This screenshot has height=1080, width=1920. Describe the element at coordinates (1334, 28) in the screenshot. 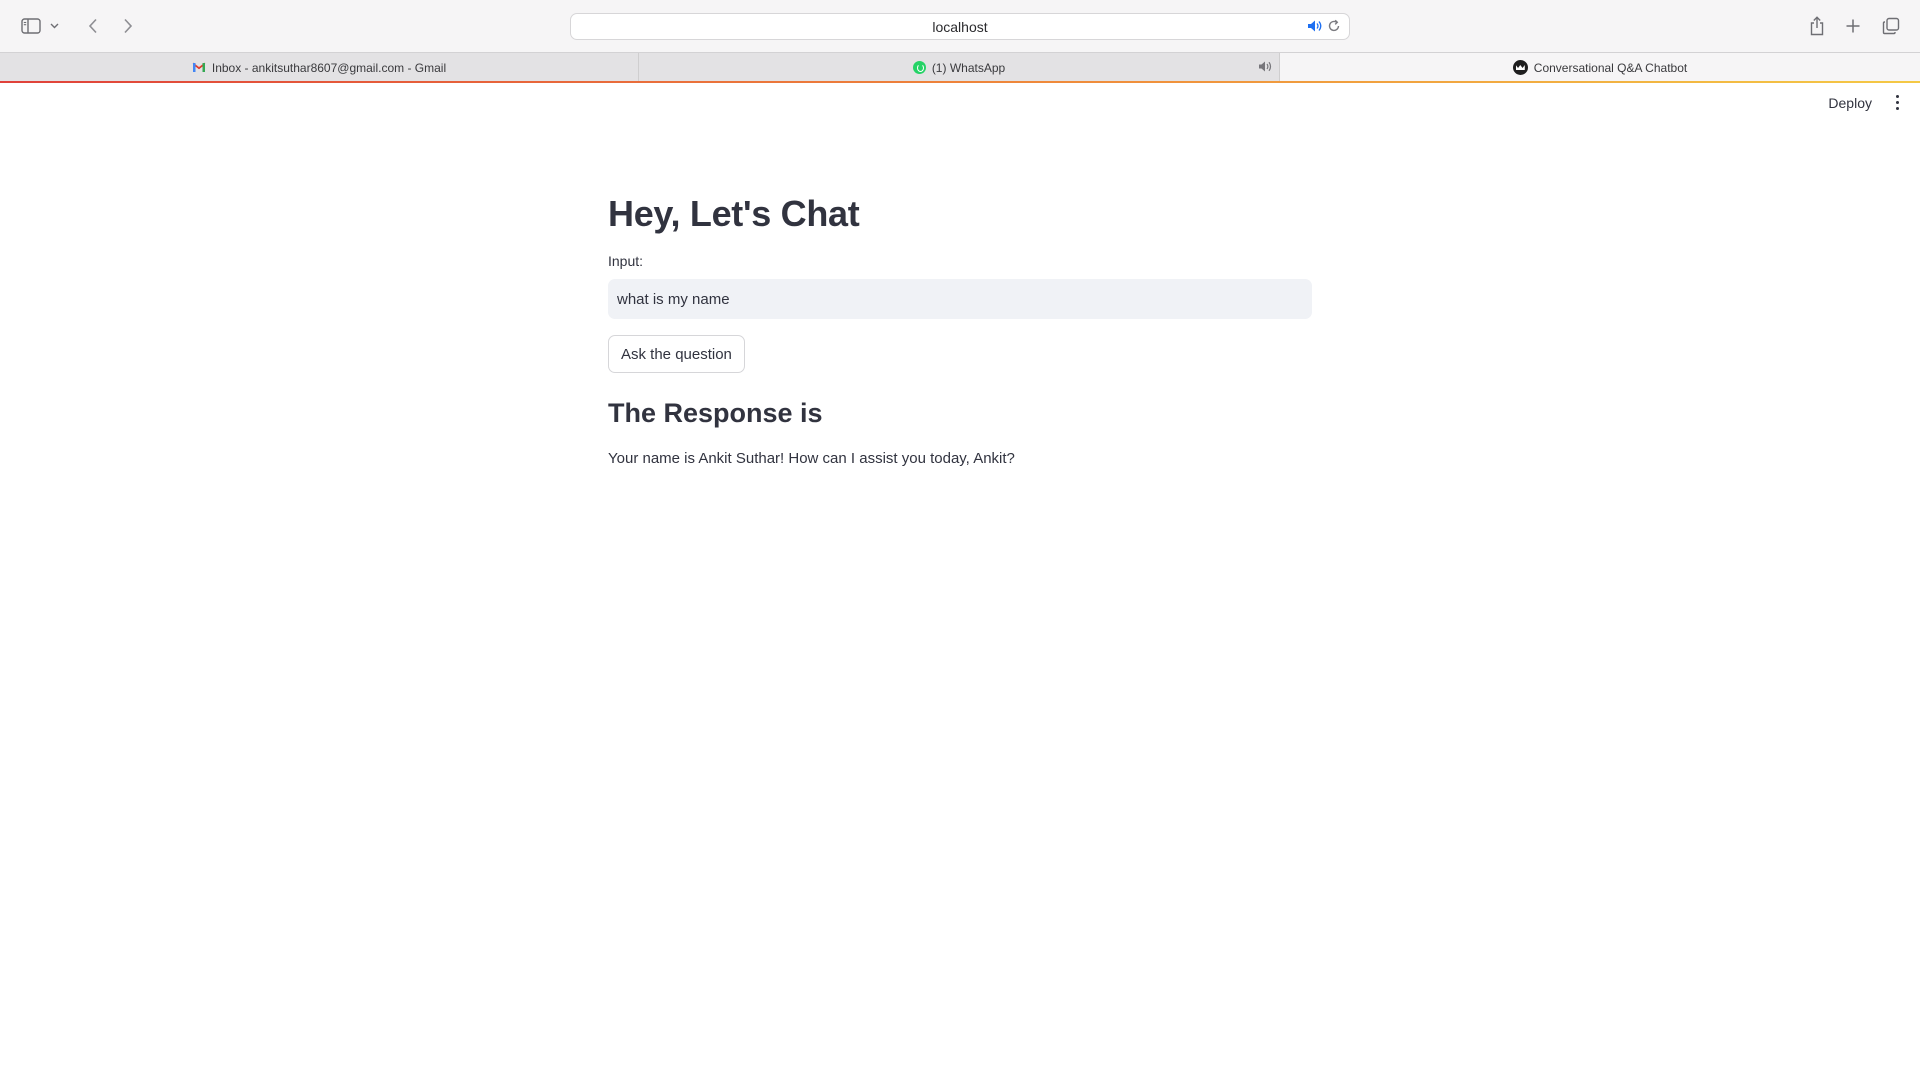

I see `reload-icon` at that location.